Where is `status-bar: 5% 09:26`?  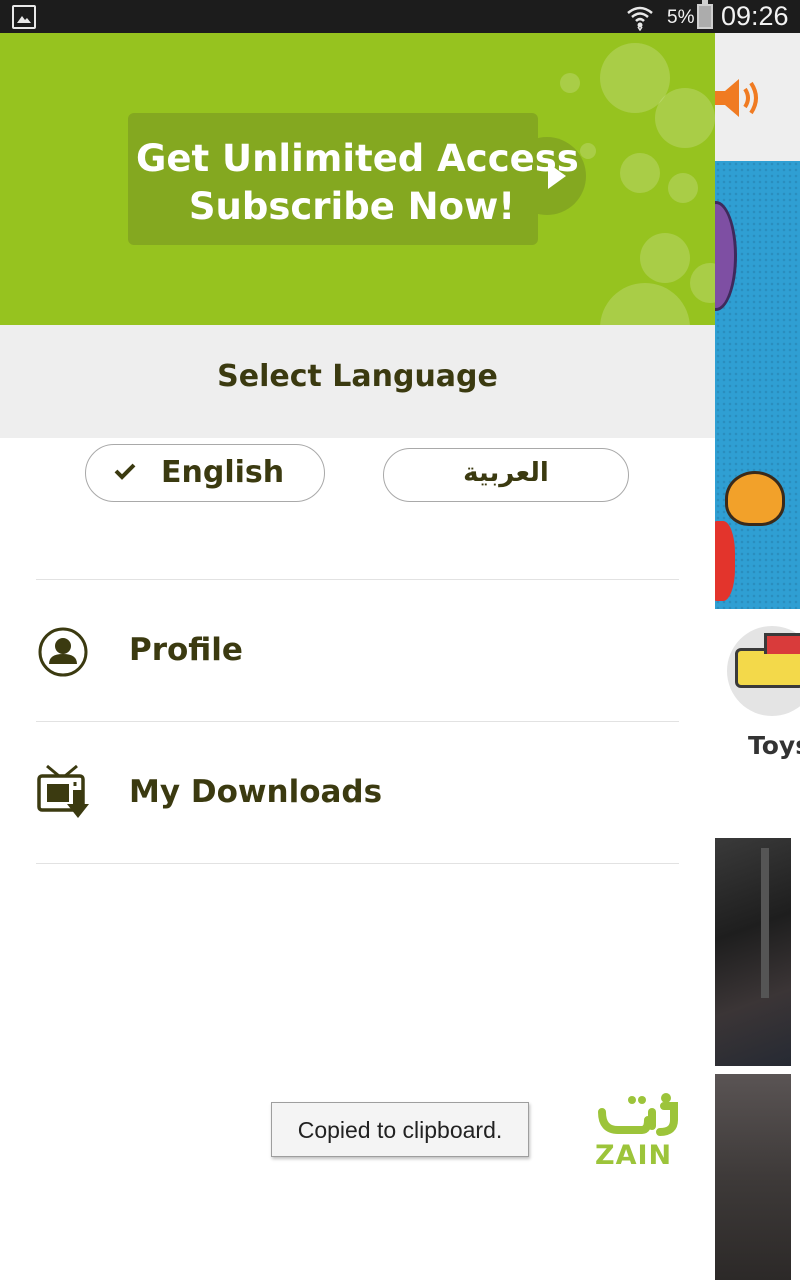
status-bar: 5% 09:26 is located at coordinates (400, 16).